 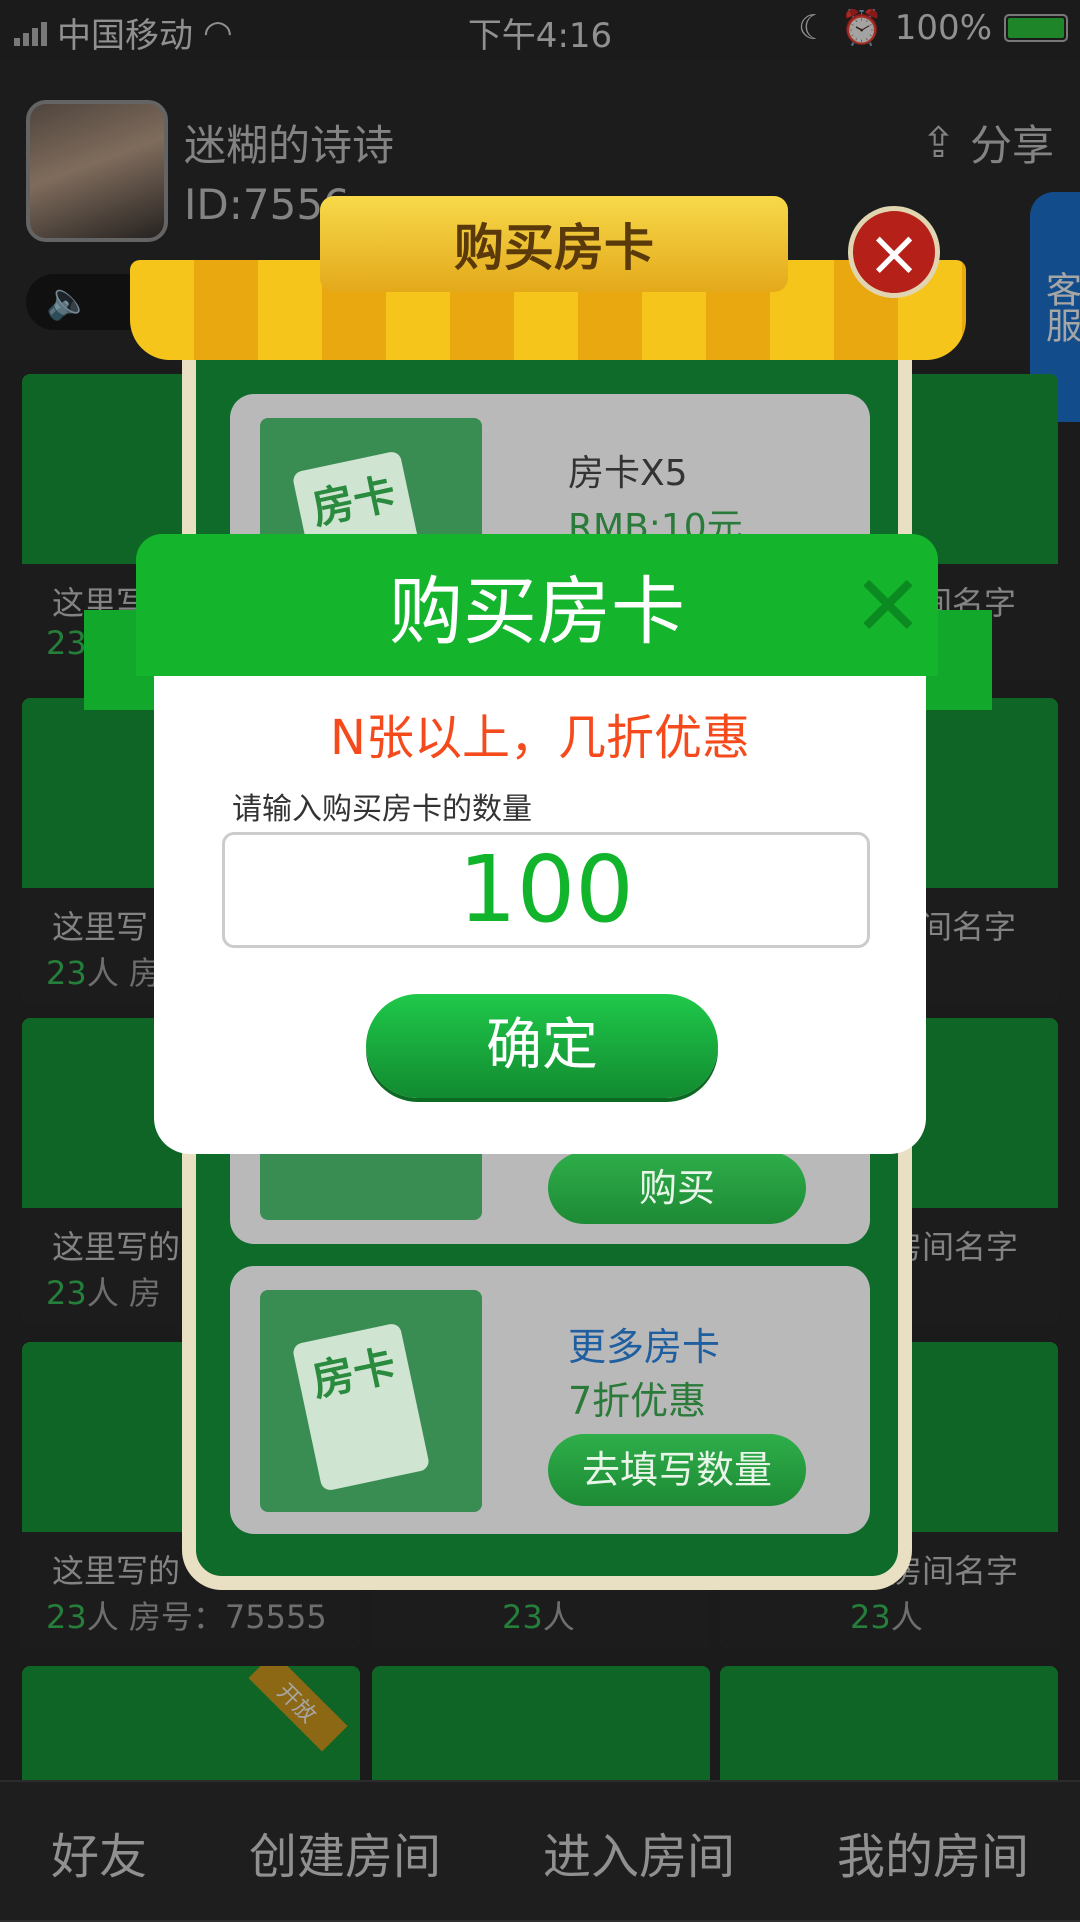 I want to click on quantity-label: 请输入购买房卡的数量, so click(x=382, y=809).